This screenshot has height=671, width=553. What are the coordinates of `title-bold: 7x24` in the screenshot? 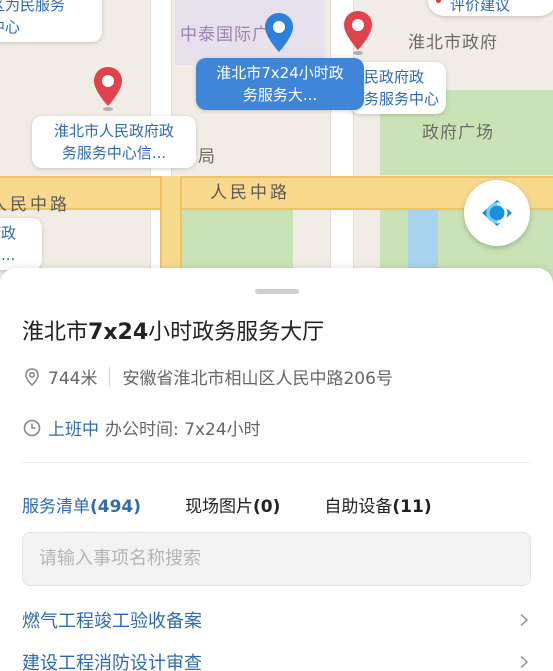 It's located at (118, 332).